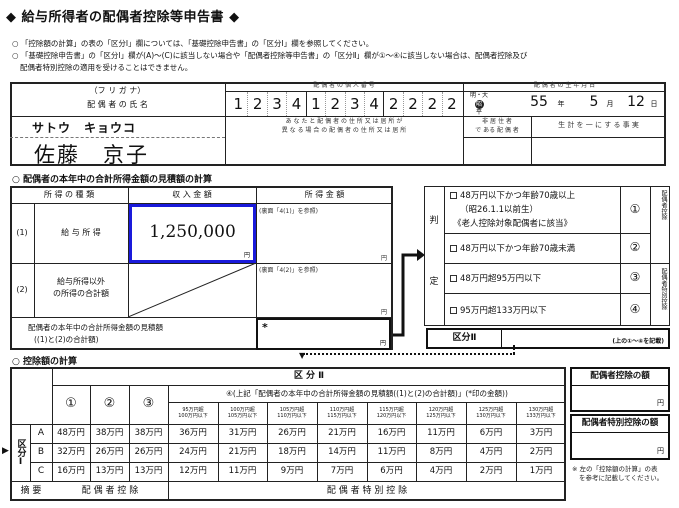 The height and width of the screenshot is (508, 679). What do you see at coordinates (635, 247) in the screenshot?
I see `judge-num-2: ②` at bounding box center [635, 247].